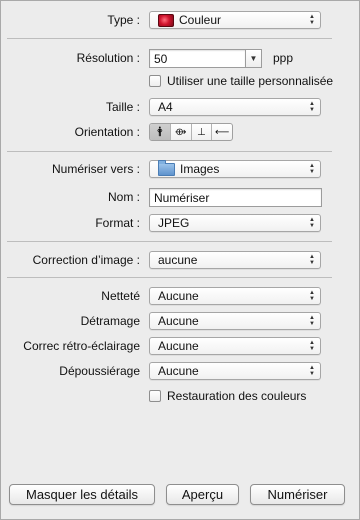 This screenshot has height=520, width=360. What do you see at coordinates (99, 371) in the screenshot?
I see `dust-removal-label: Dépoussiérage` at bounding box center [99, 371].